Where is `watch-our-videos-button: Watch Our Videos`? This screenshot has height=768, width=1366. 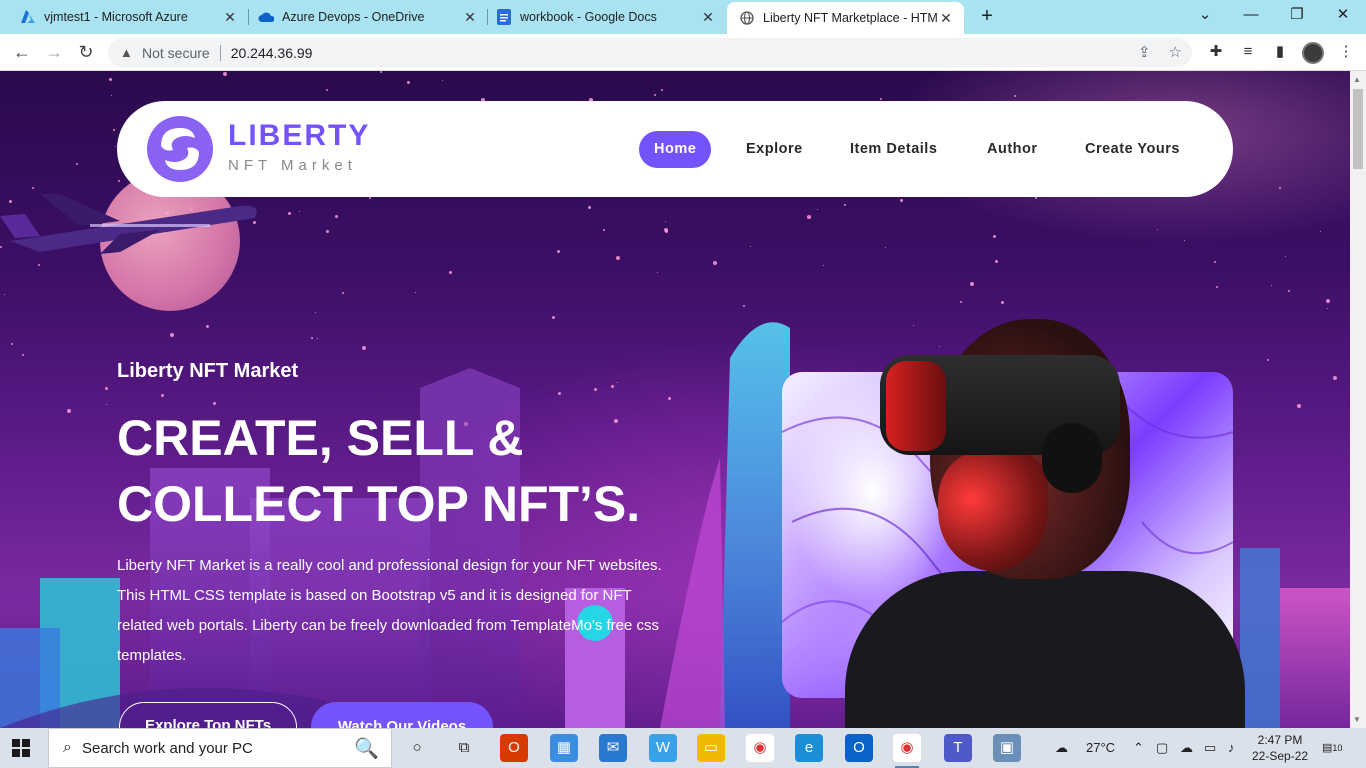
watch-our-videos-button: Watch Our Videos is located at coordinates (402, 715).